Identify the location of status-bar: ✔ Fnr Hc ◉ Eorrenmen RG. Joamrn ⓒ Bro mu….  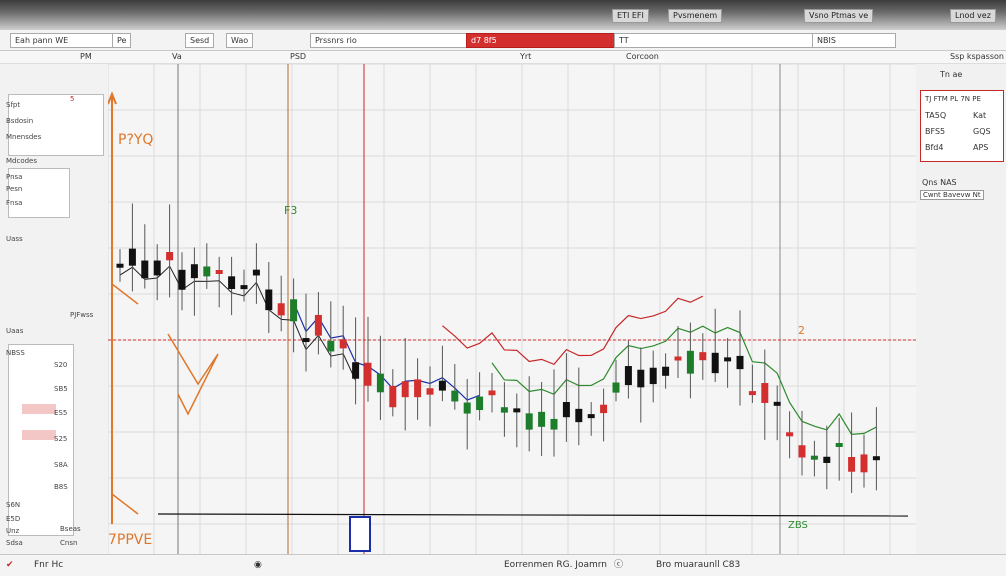
(503, 565).